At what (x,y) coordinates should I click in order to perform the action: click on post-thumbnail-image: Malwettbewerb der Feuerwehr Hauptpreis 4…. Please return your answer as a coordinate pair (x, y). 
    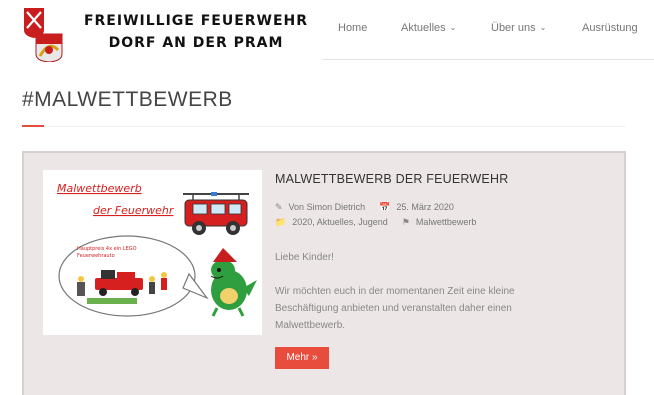
    Looking at the image, I should click on (157, 249).